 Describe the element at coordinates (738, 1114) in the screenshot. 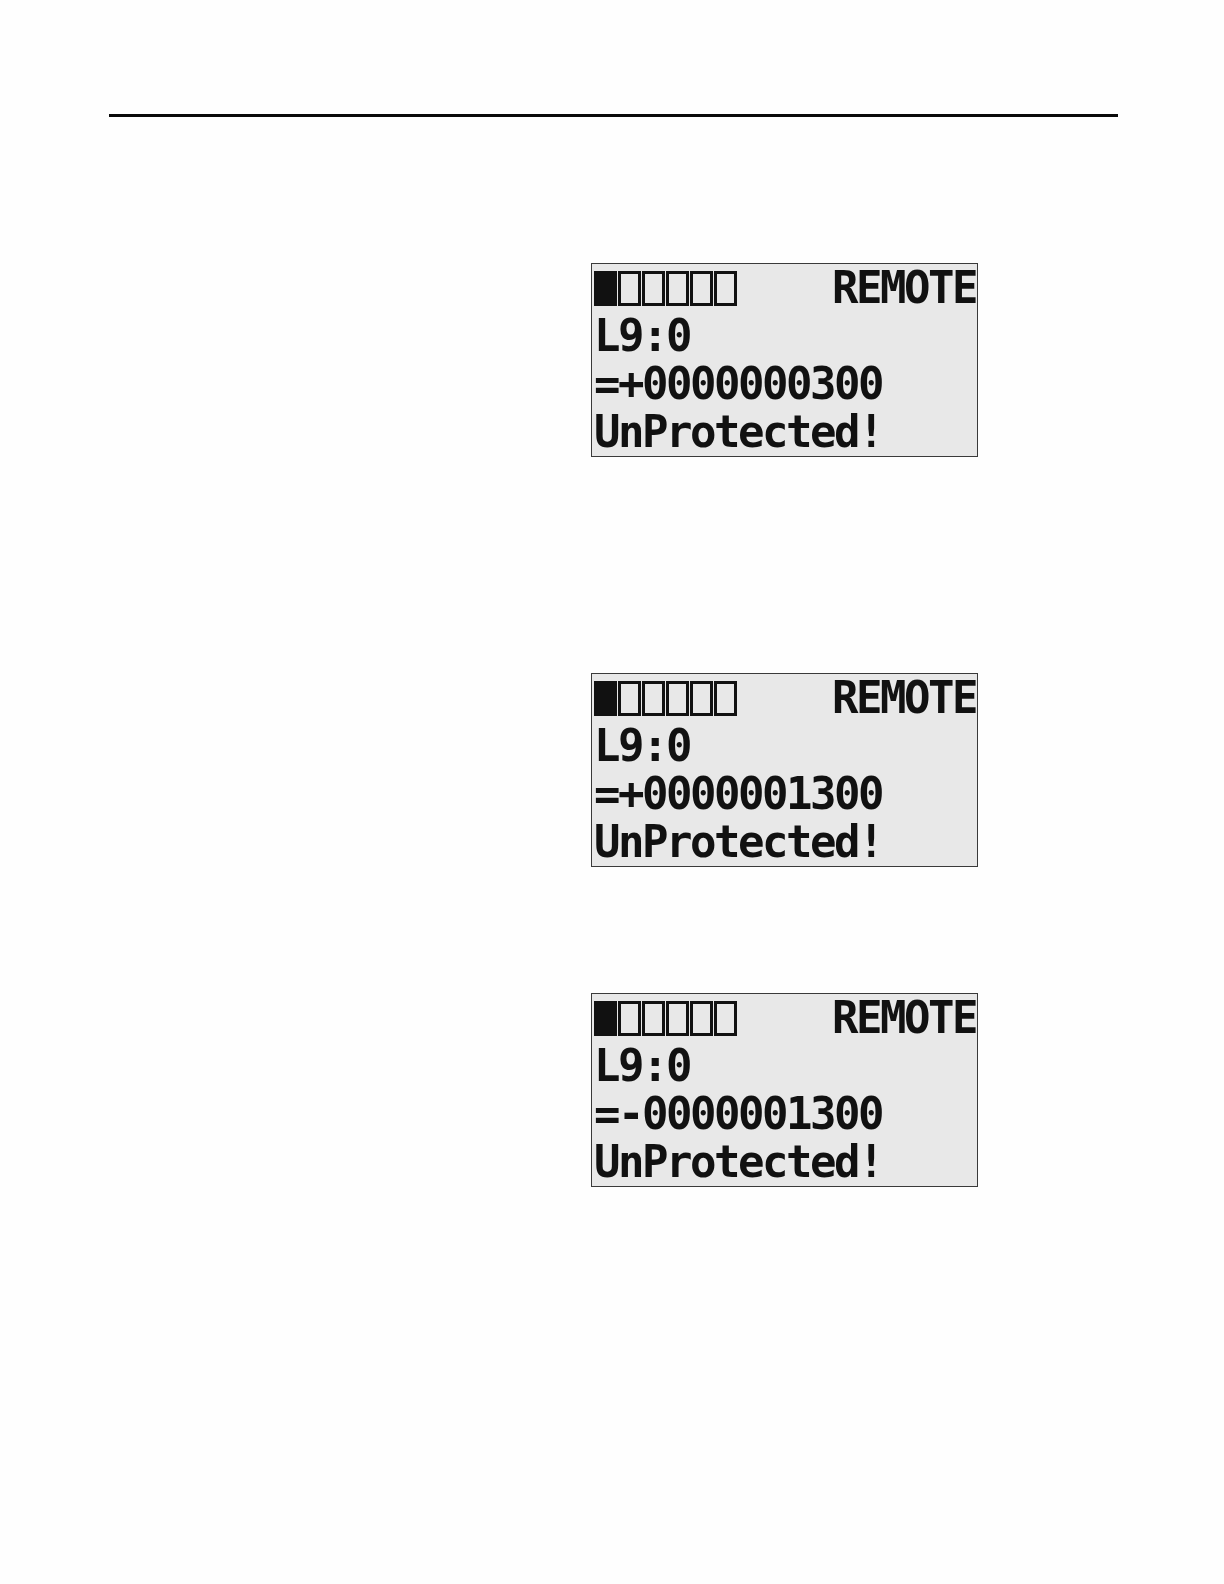

I see `value-readout: =-0000001300` at that location.